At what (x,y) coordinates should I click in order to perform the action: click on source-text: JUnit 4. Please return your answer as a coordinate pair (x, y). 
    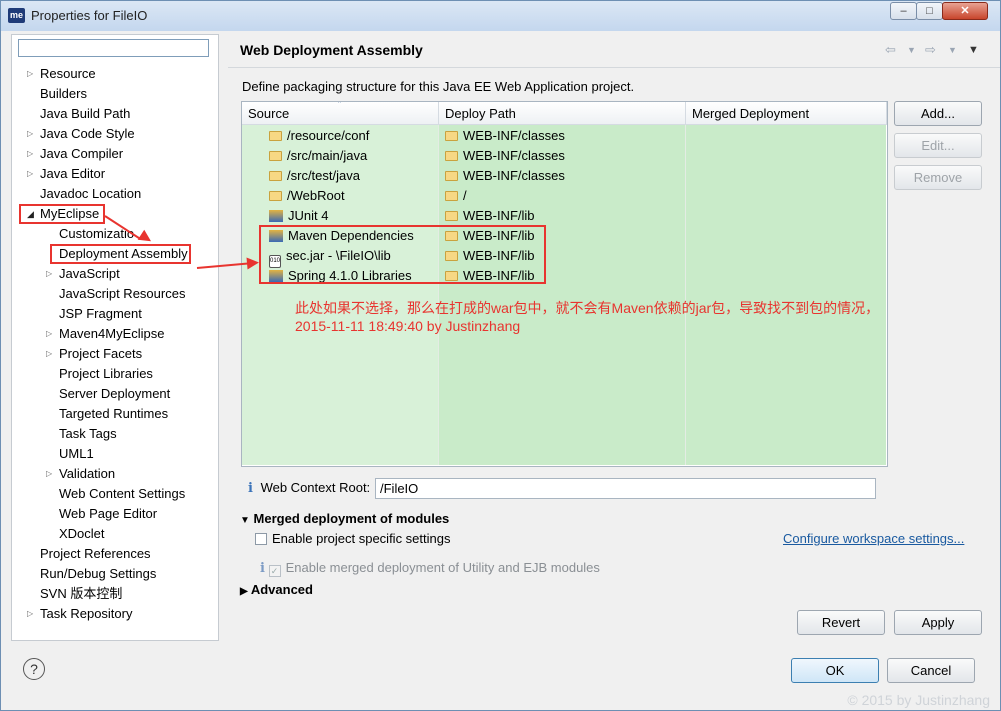
    Looking at the image, I should click on (308, 215).